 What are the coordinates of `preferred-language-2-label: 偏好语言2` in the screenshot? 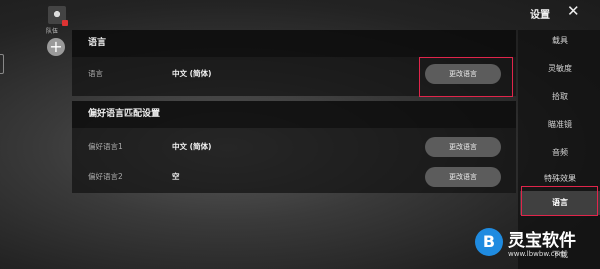 It's located at (105, 176).